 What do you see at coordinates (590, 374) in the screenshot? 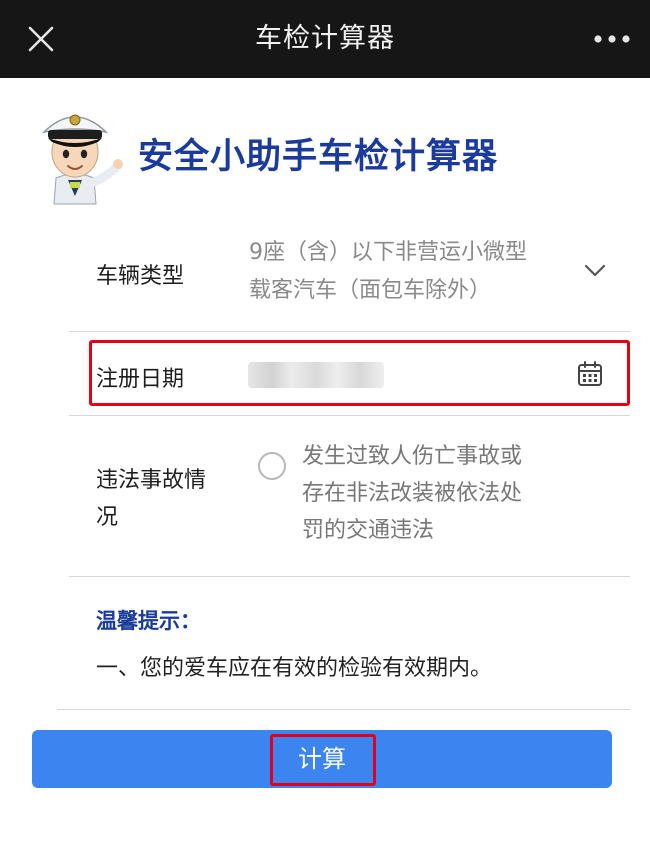
I see `calendar-icon` at bounding box center [590, 374].